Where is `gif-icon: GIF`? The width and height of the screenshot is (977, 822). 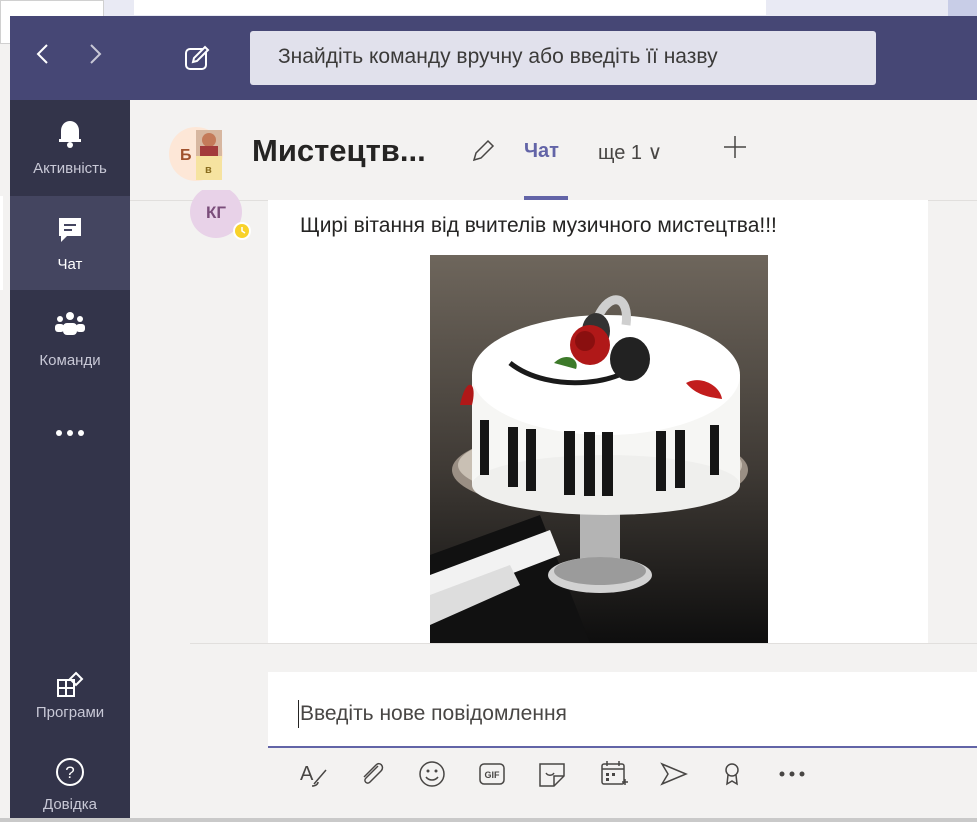
gif-icon: GIF is located at coordinates (492, 774).